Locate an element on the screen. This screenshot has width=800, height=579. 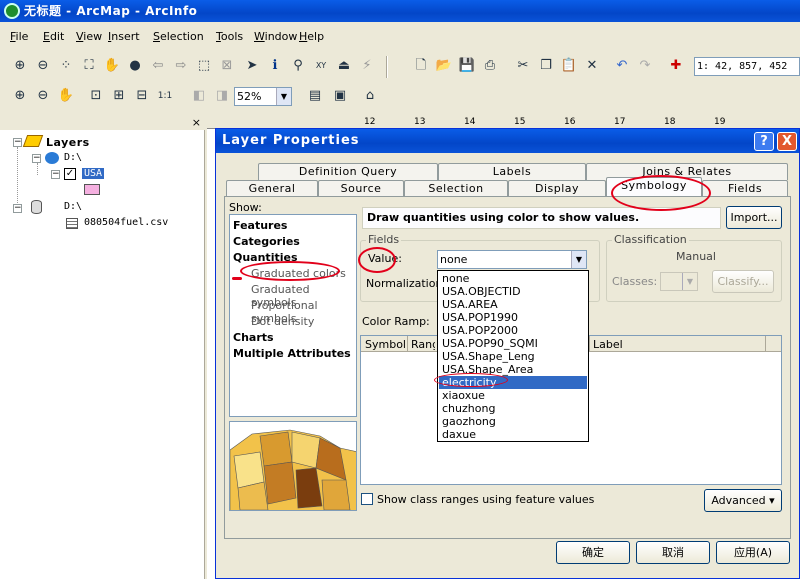
expand-layer-icon: − is located at coordinates (55, 174).